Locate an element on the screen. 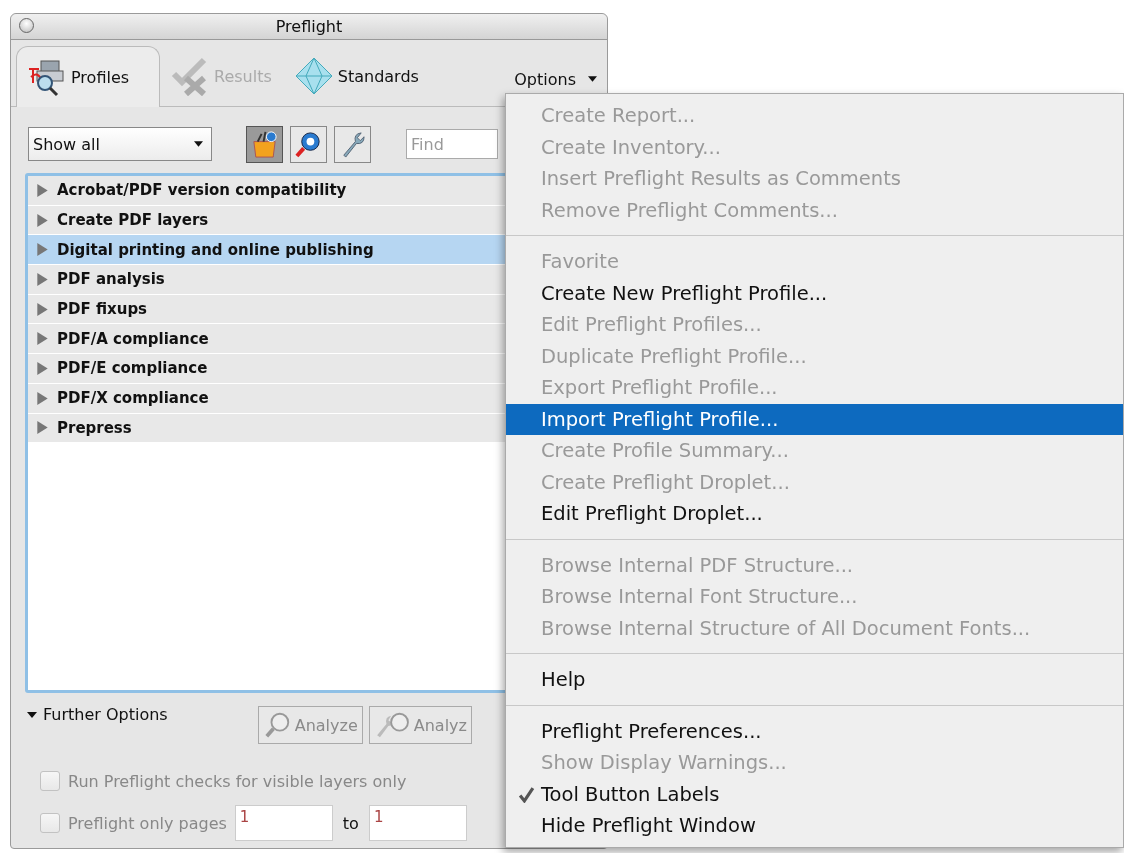 The image size is (1124, 853). profile-group-label: PDF analysis is located at coordinates (111, 279).